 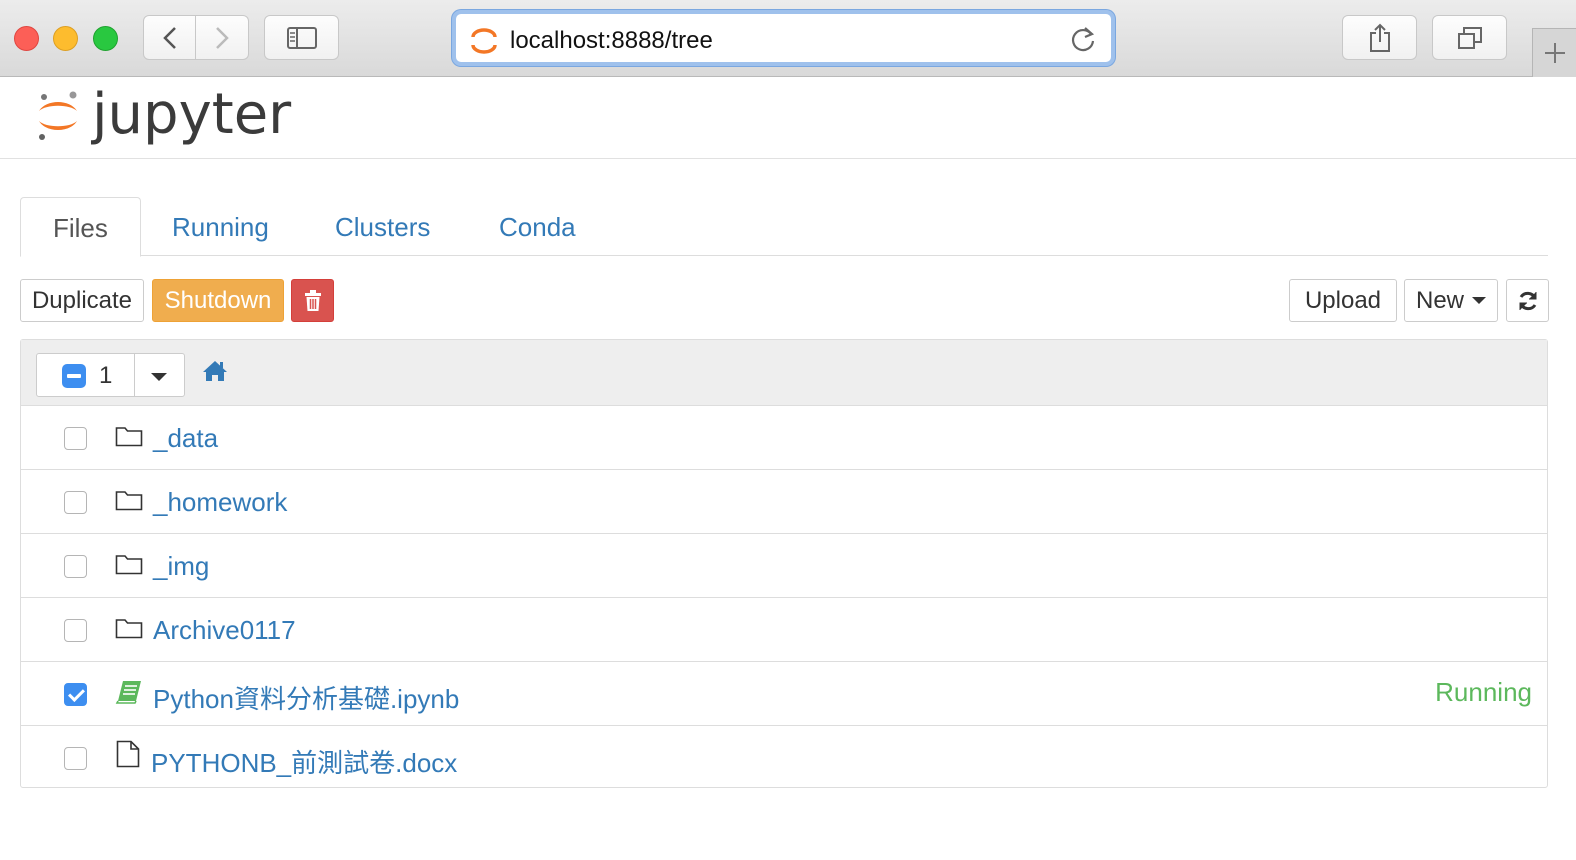 I want to click on plus-icon, so click(x=1554, y=53).